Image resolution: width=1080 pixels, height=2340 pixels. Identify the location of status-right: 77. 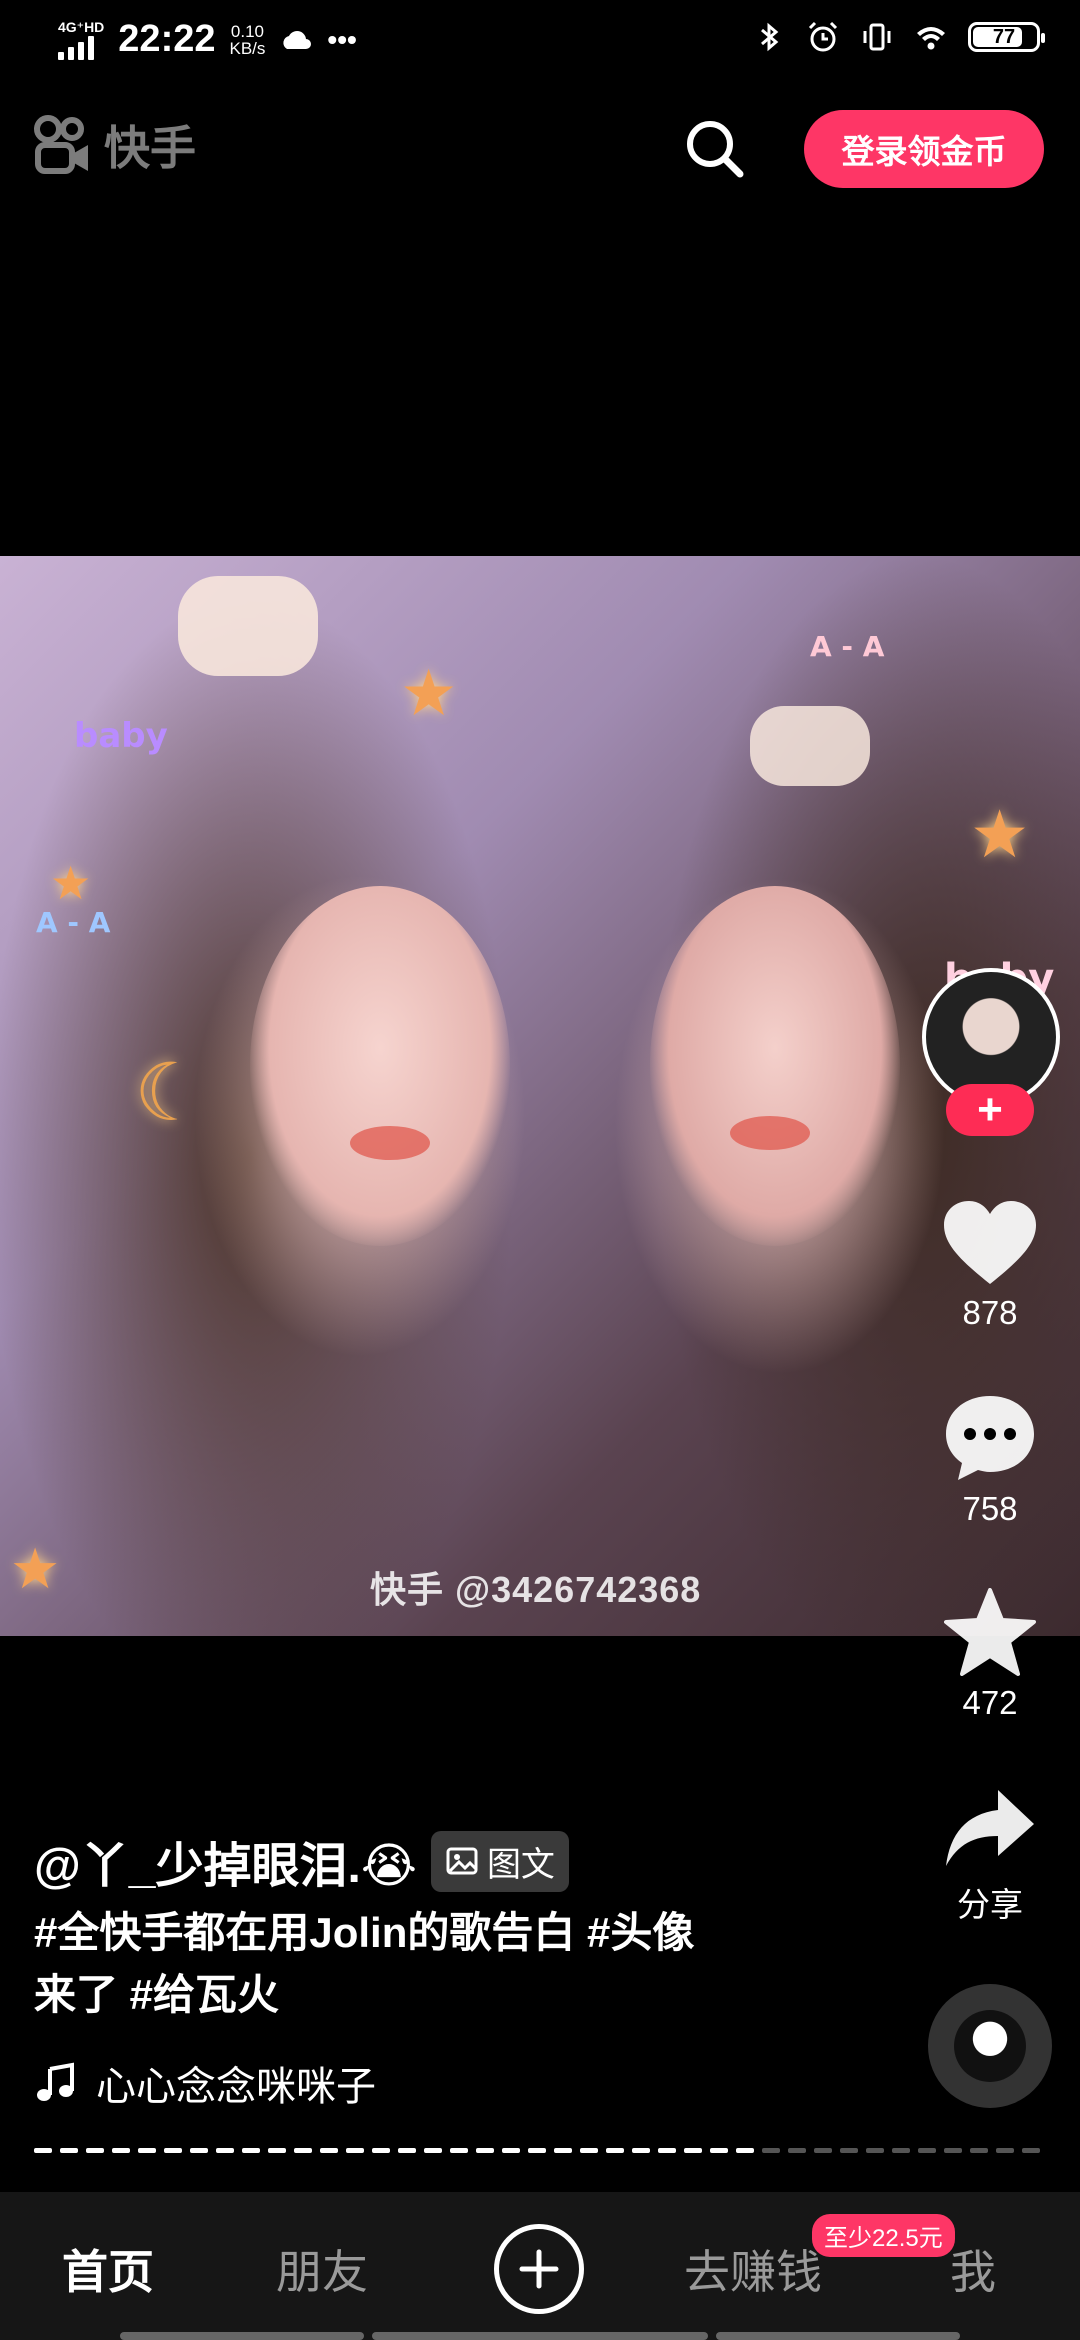
(898, 37).